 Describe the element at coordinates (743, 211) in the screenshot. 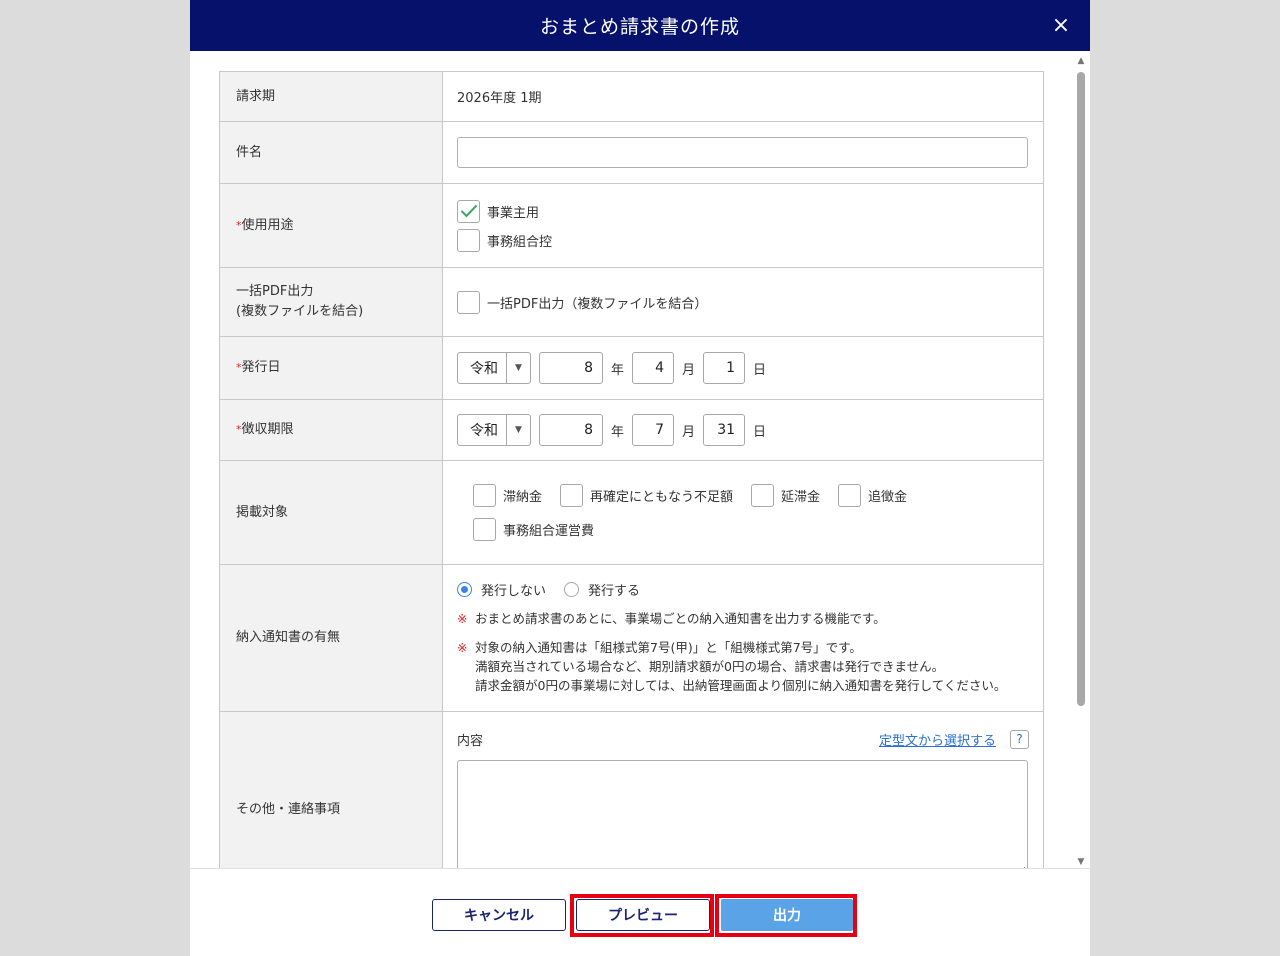

I see `usage-option-owner: 事業主用` at that location.